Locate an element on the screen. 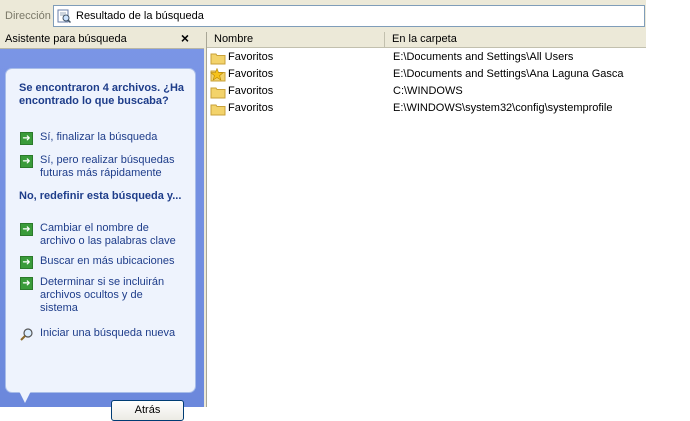 This screenshot has width=690, height=421. row-folder: C:\WINDOWS is located at coordinates (428, 91).